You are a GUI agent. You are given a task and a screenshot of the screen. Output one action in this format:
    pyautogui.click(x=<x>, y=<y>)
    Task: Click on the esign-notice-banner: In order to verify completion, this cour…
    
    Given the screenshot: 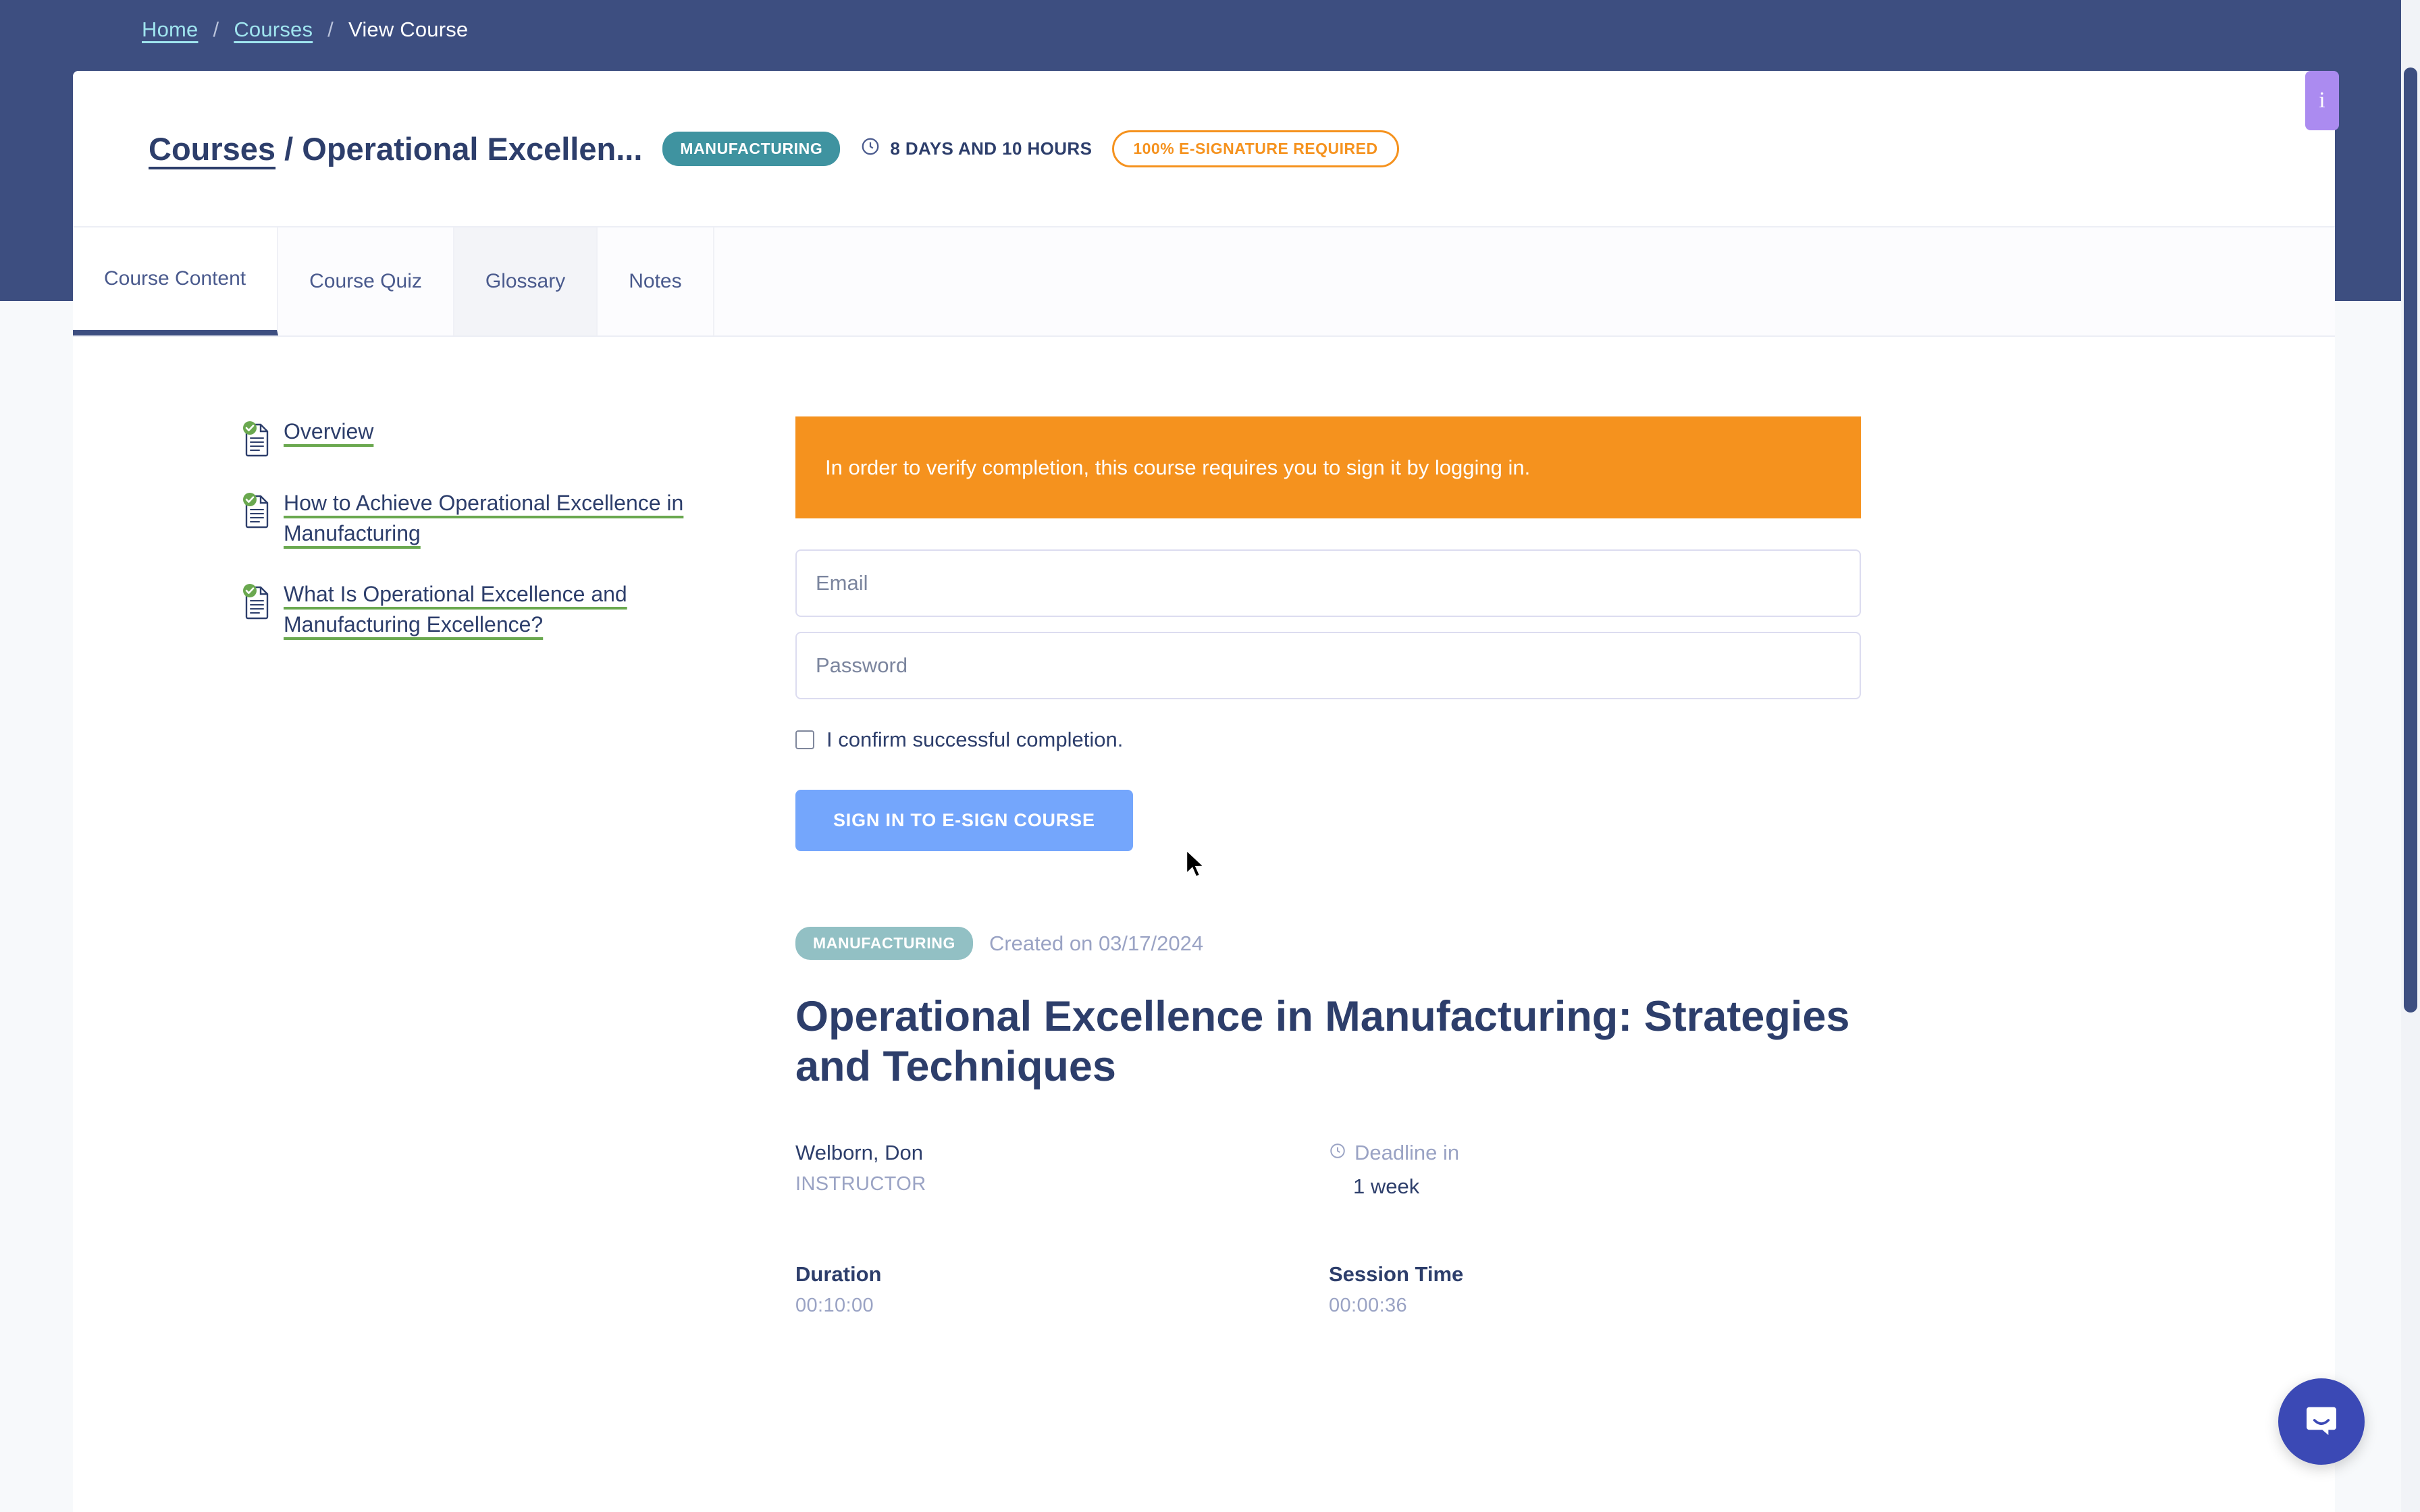 What is the action you would take?
    pyautogui.click(x=1328, y=468)
    